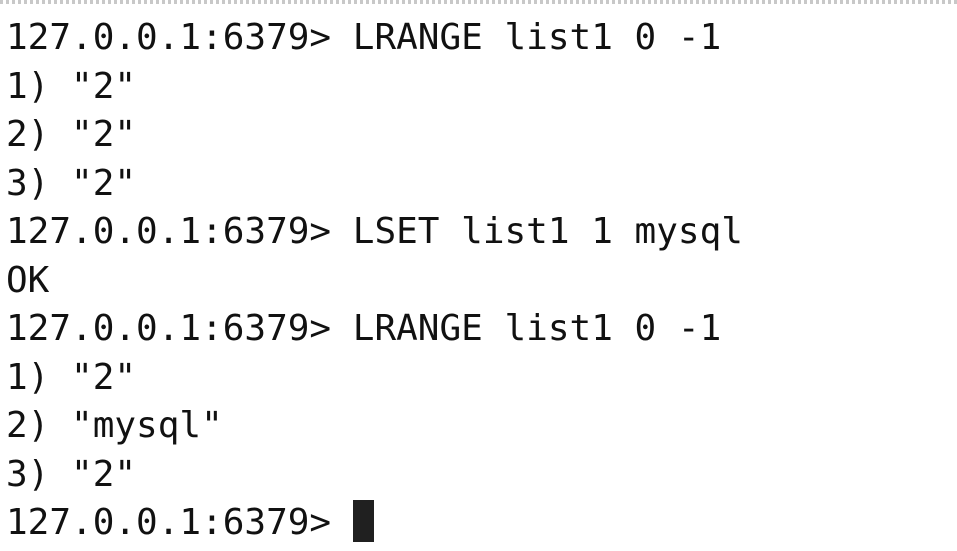 This screenshot has width=957, height=551. Describe the element at coordinates (374, 231) in the screenshot. I see `terminal-line-command: 127.0.0.1:6379> LSET list1 1 mysql` at that location.